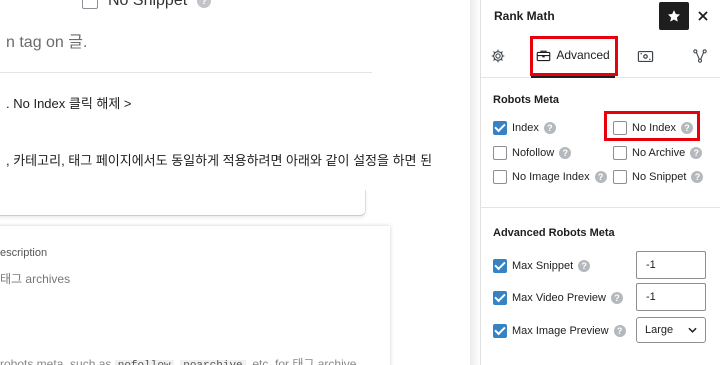 The width and height of the screenshot is (720, 365). What do you see at coordinates (500, 298) in the screenshot?
I see `max-video-preview-checkbox` at bounding box center [500, 298].